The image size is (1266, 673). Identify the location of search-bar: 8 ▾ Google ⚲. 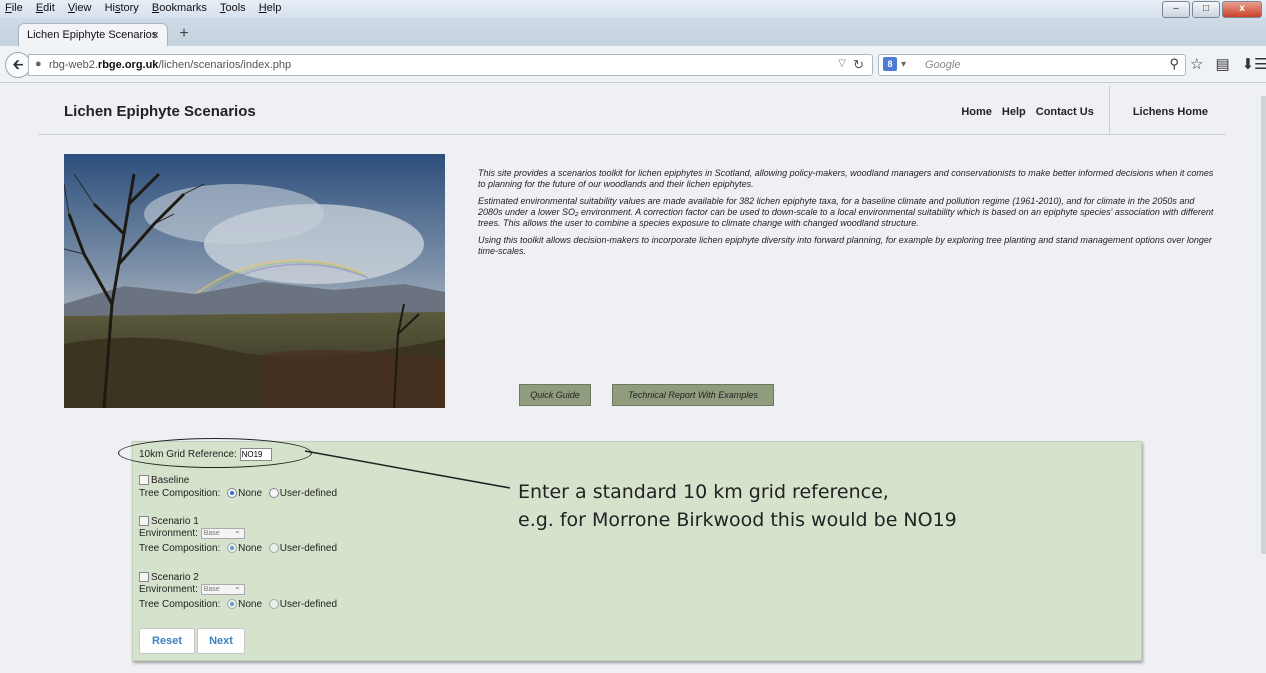
(1032, 65).